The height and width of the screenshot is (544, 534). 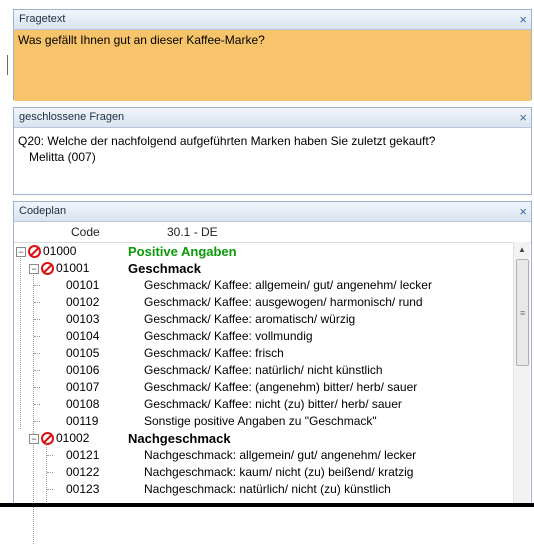 I want to click on column-header-language: 30.1 - DE, so click(x=192, y=232).